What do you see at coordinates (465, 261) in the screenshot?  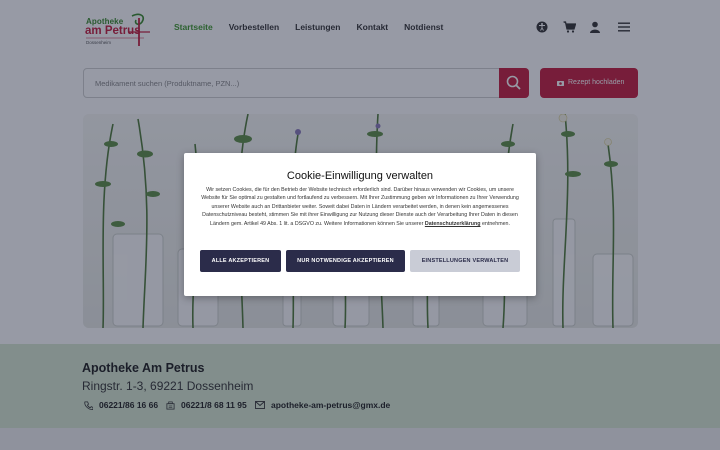 I see `manage-settings-button: EINSTELLUNGEN VERWALTEN` at bounding box center [465, 261].